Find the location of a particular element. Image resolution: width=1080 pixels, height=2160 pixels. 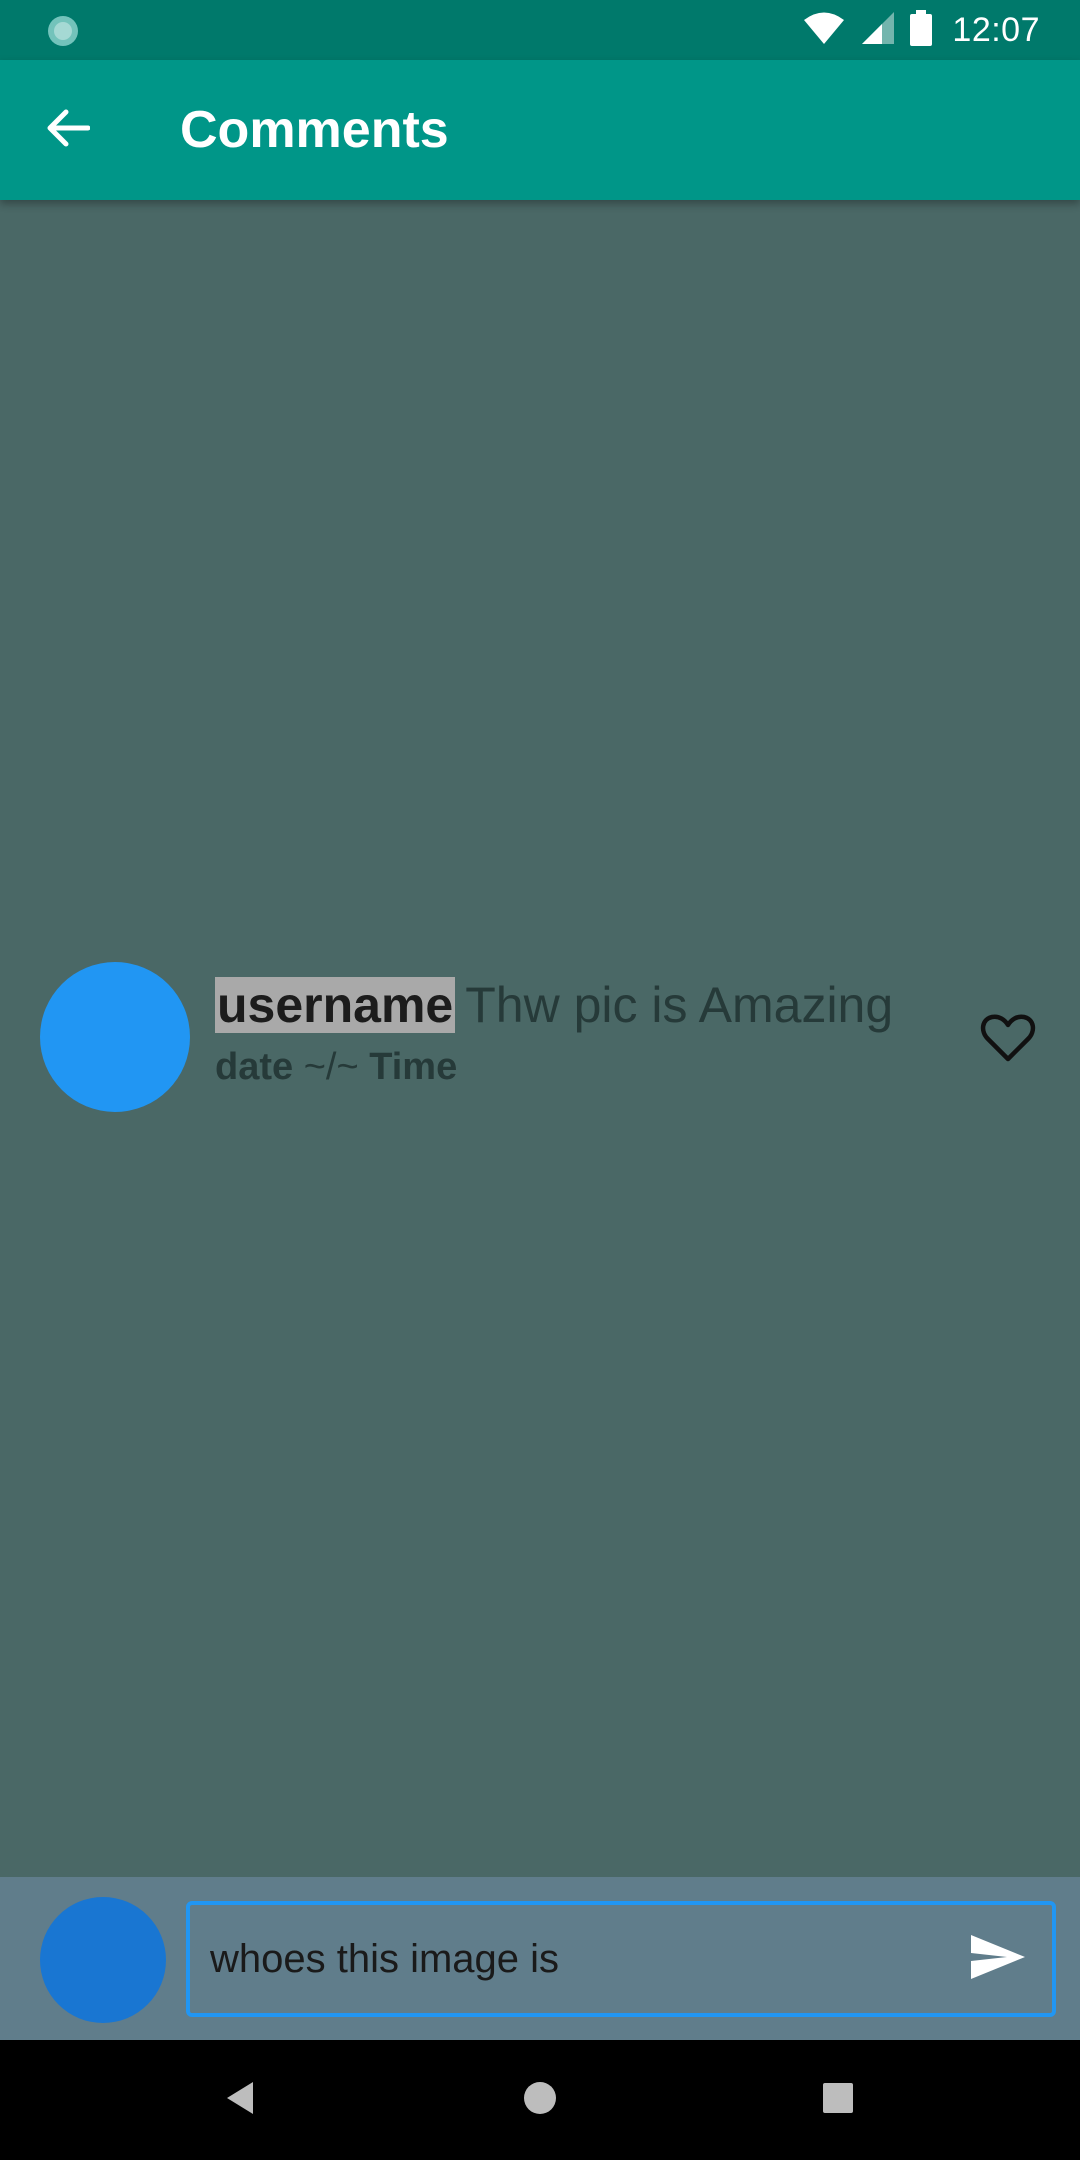

comment-input is located at coordinates (570, 1959).